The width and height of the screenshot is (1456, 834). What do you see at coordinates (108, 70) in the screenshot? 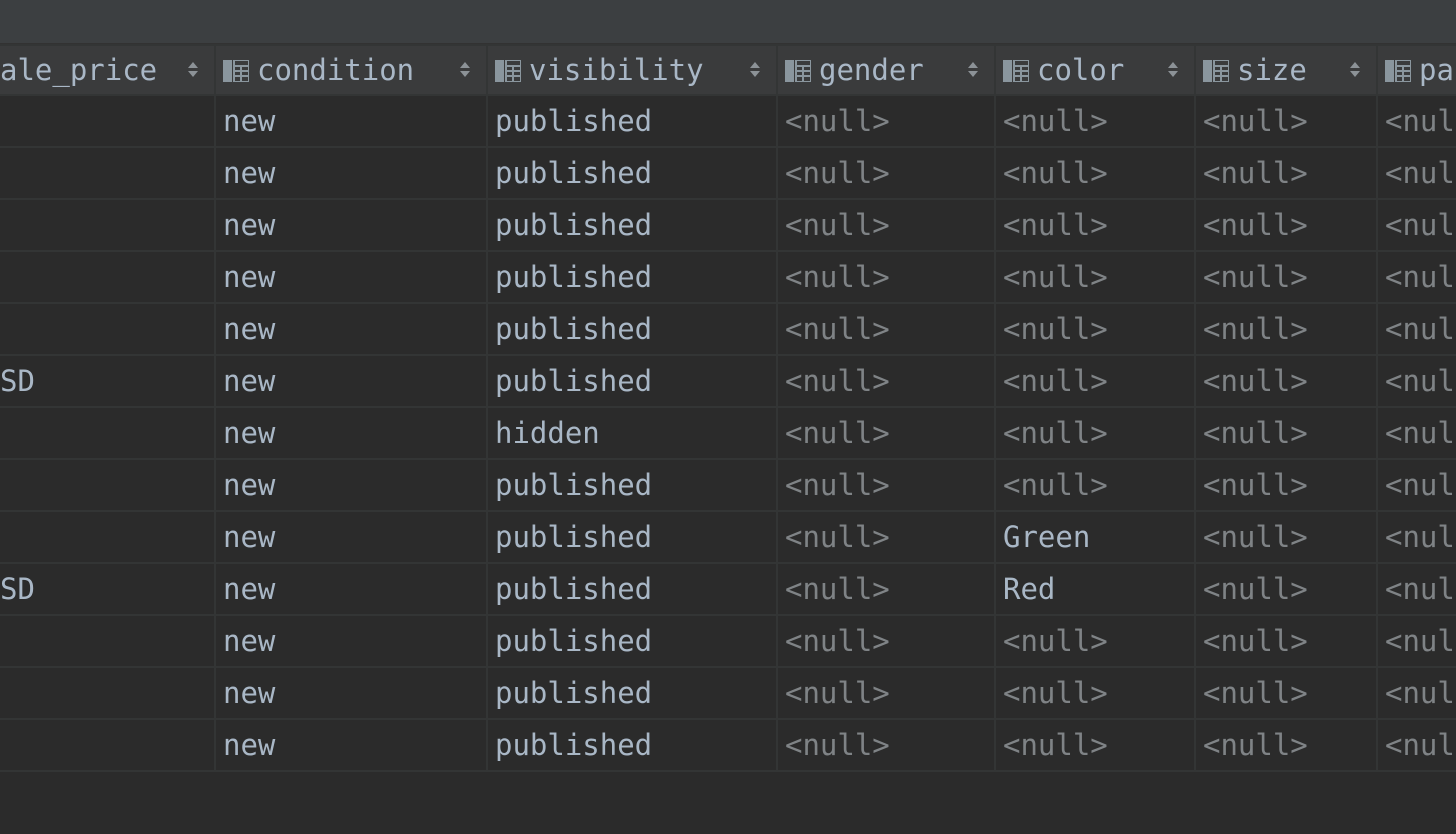
I see `column-header-ale_price: ale_price` at bounding box center [108, 70].